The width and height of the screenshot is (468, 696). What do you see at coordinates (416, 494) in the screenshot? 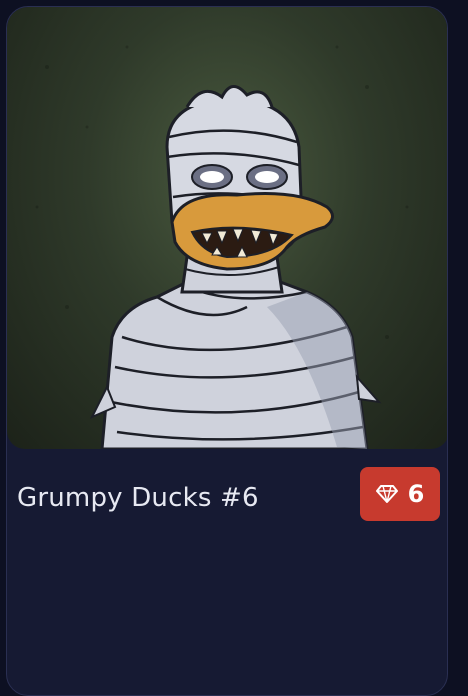
I see `badge-value: 6` at bounding box center [416, 494].